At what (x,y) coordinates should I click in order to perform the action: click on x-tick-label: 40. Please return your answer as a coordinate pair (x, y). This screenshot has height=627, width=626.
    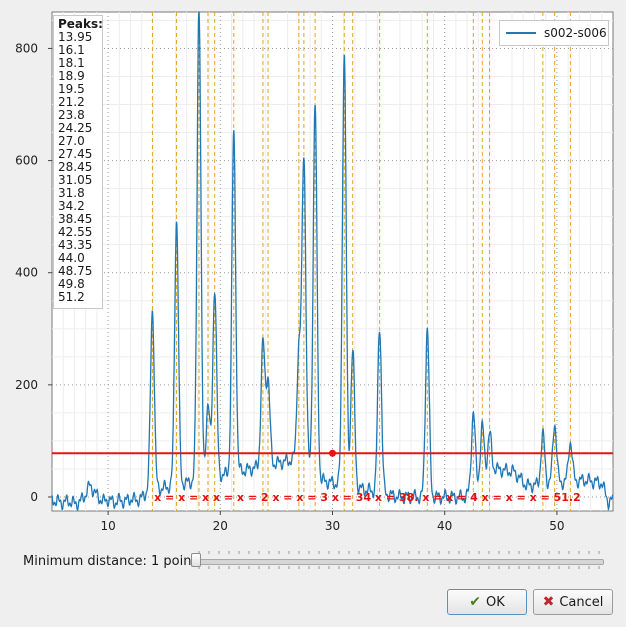
    Looking at the image, I should click on (444, 526).